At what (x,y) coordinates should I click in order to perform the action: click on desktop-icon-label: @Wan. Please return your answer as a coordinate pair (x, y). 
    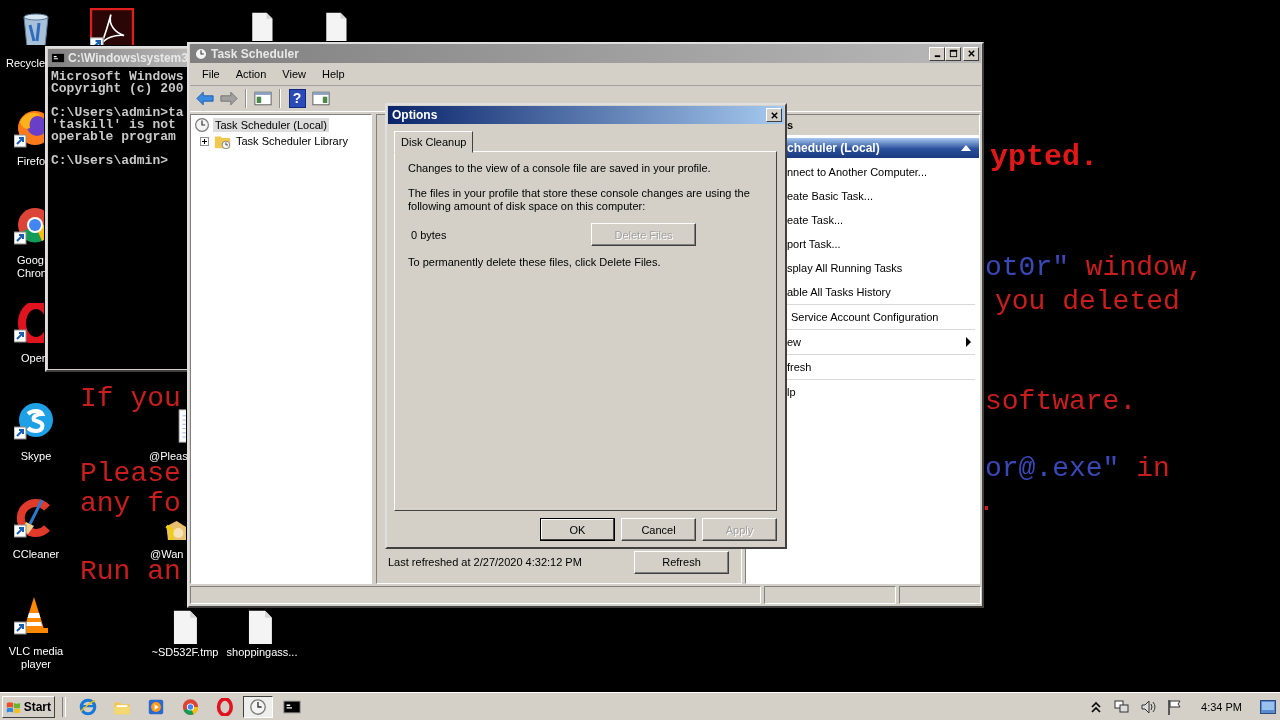
    Looking at the image, I should click on (168, 554).